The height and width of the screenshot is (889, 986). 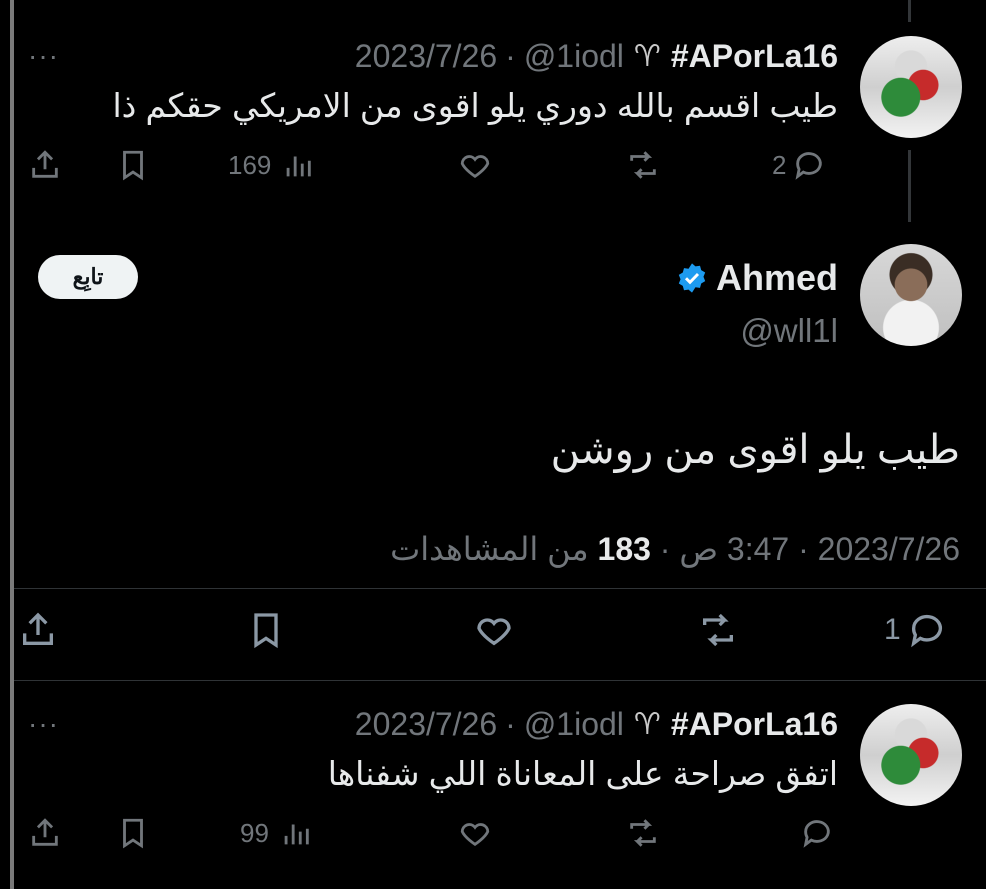 I want to click on reply-count: 2, so click(x=779, y=164).